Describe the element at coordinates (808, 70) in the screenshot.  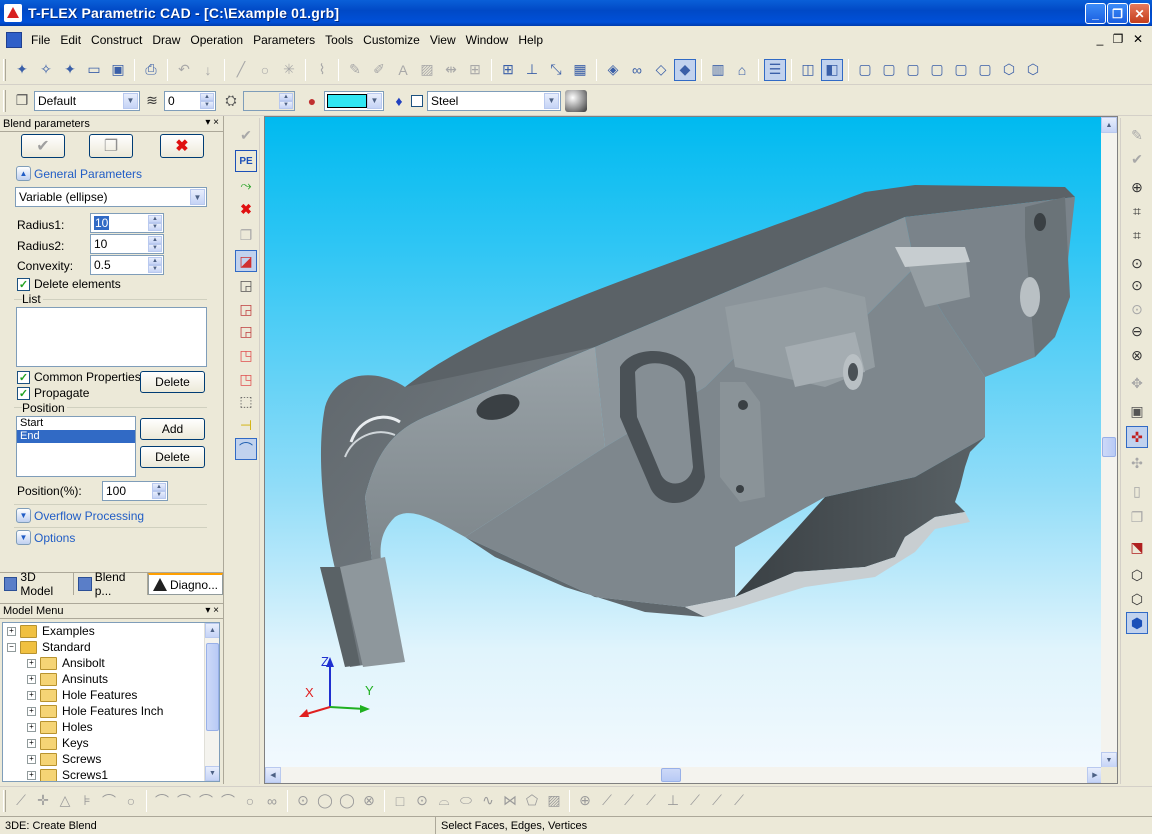
I see `window-3d-icon: ◫` at that location.